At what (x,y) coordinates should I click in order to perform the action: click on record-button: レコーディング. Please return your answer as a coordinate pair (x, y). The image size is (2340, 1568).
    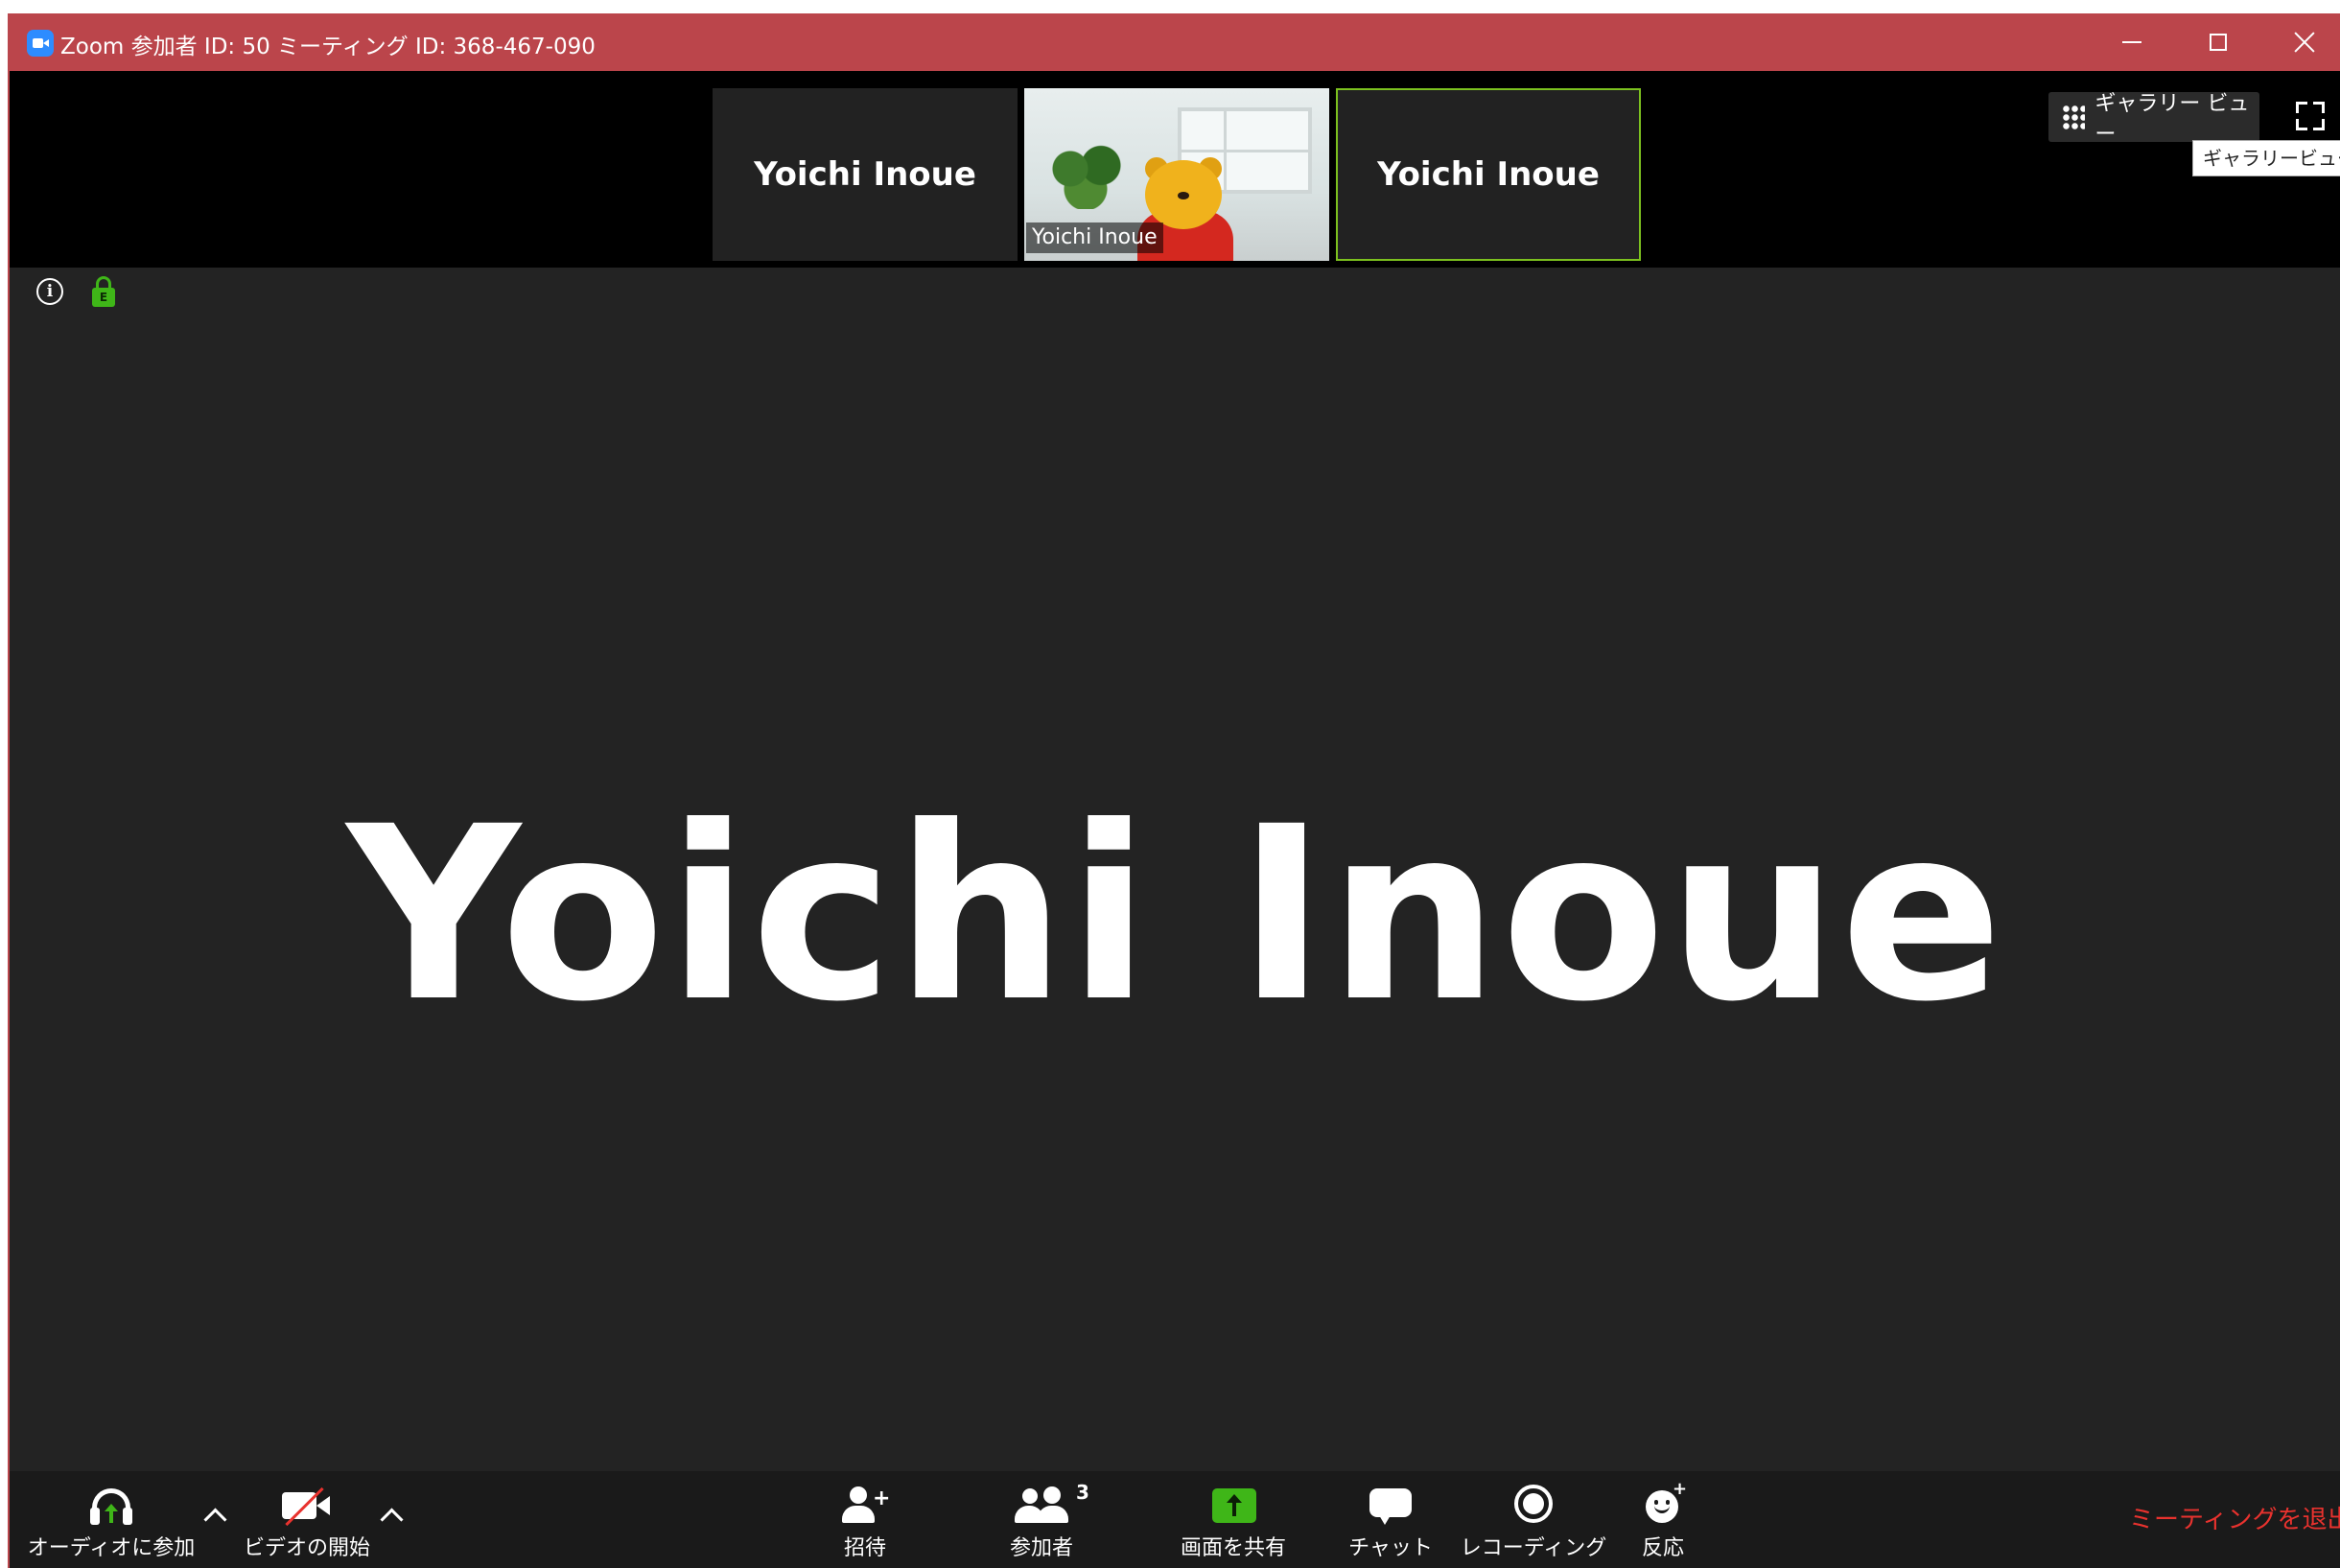
    Looking at the image, I should click on (1533, 1520).